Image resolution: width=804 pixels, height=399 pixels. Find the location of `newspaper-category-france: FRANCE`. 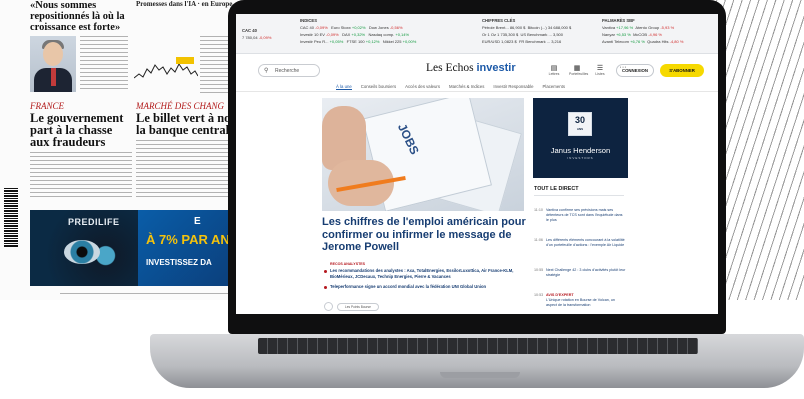

newspaper-category-france: FRANCE is located at coordinates (47, 106).